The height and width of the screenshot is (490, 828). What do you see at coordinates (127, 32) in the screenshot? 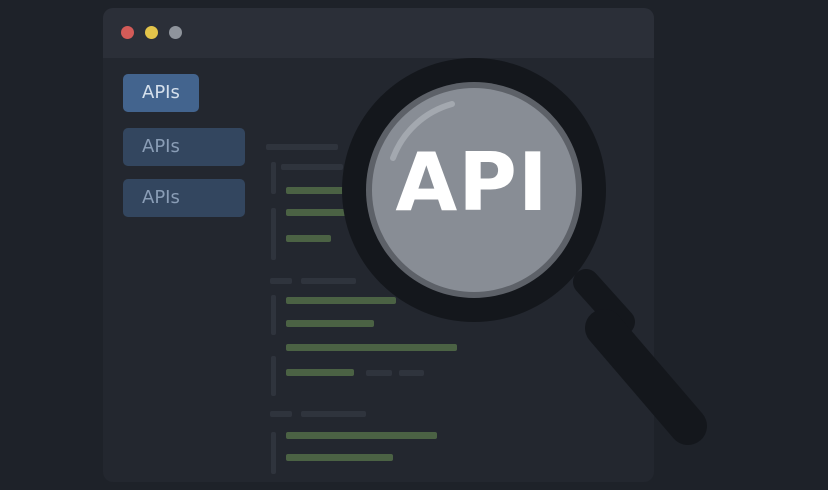
I see `close-window-control` at bounding box center [127, 32].